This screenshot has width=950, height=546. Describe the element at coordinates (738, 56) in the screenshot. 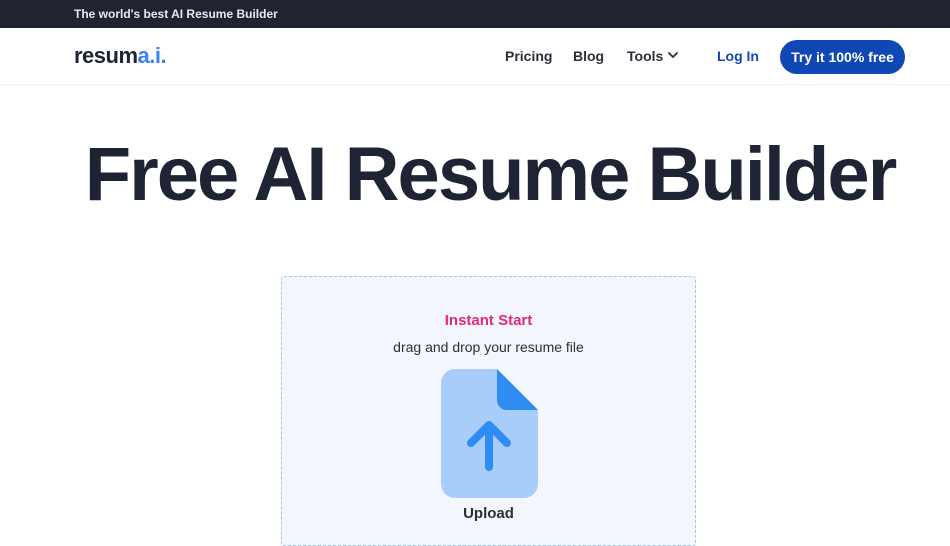

I see `login-link: Log In` at that location.